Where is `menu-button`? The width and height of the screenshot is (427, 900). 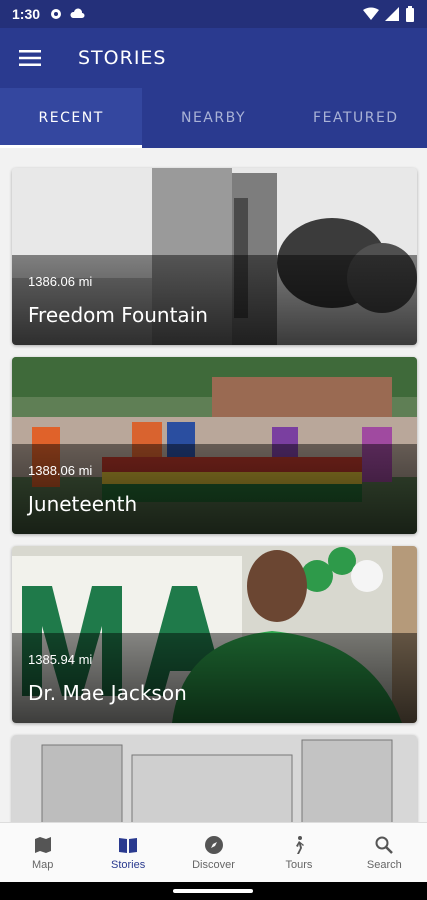 menu-button is located at coordinates (30, 58).